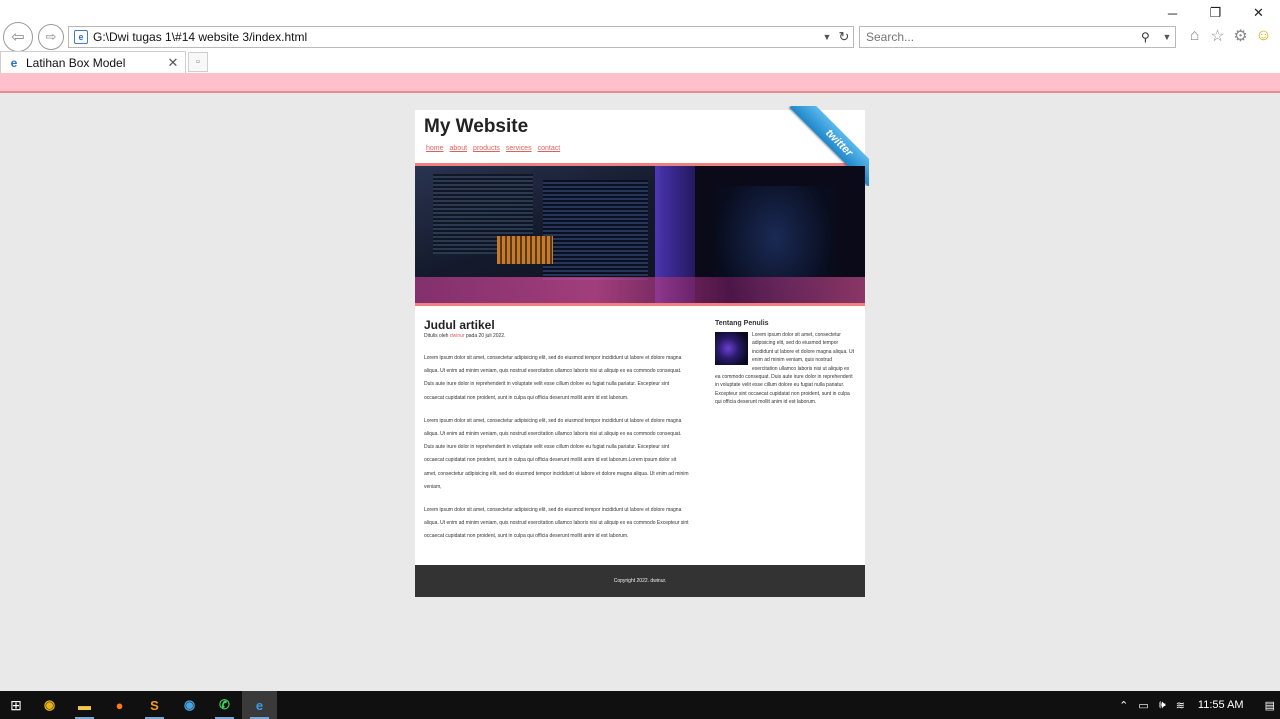 The image size is (1280, 719). I want to click on window-controls: ─ ❐ ✕, so click(1215, 13).